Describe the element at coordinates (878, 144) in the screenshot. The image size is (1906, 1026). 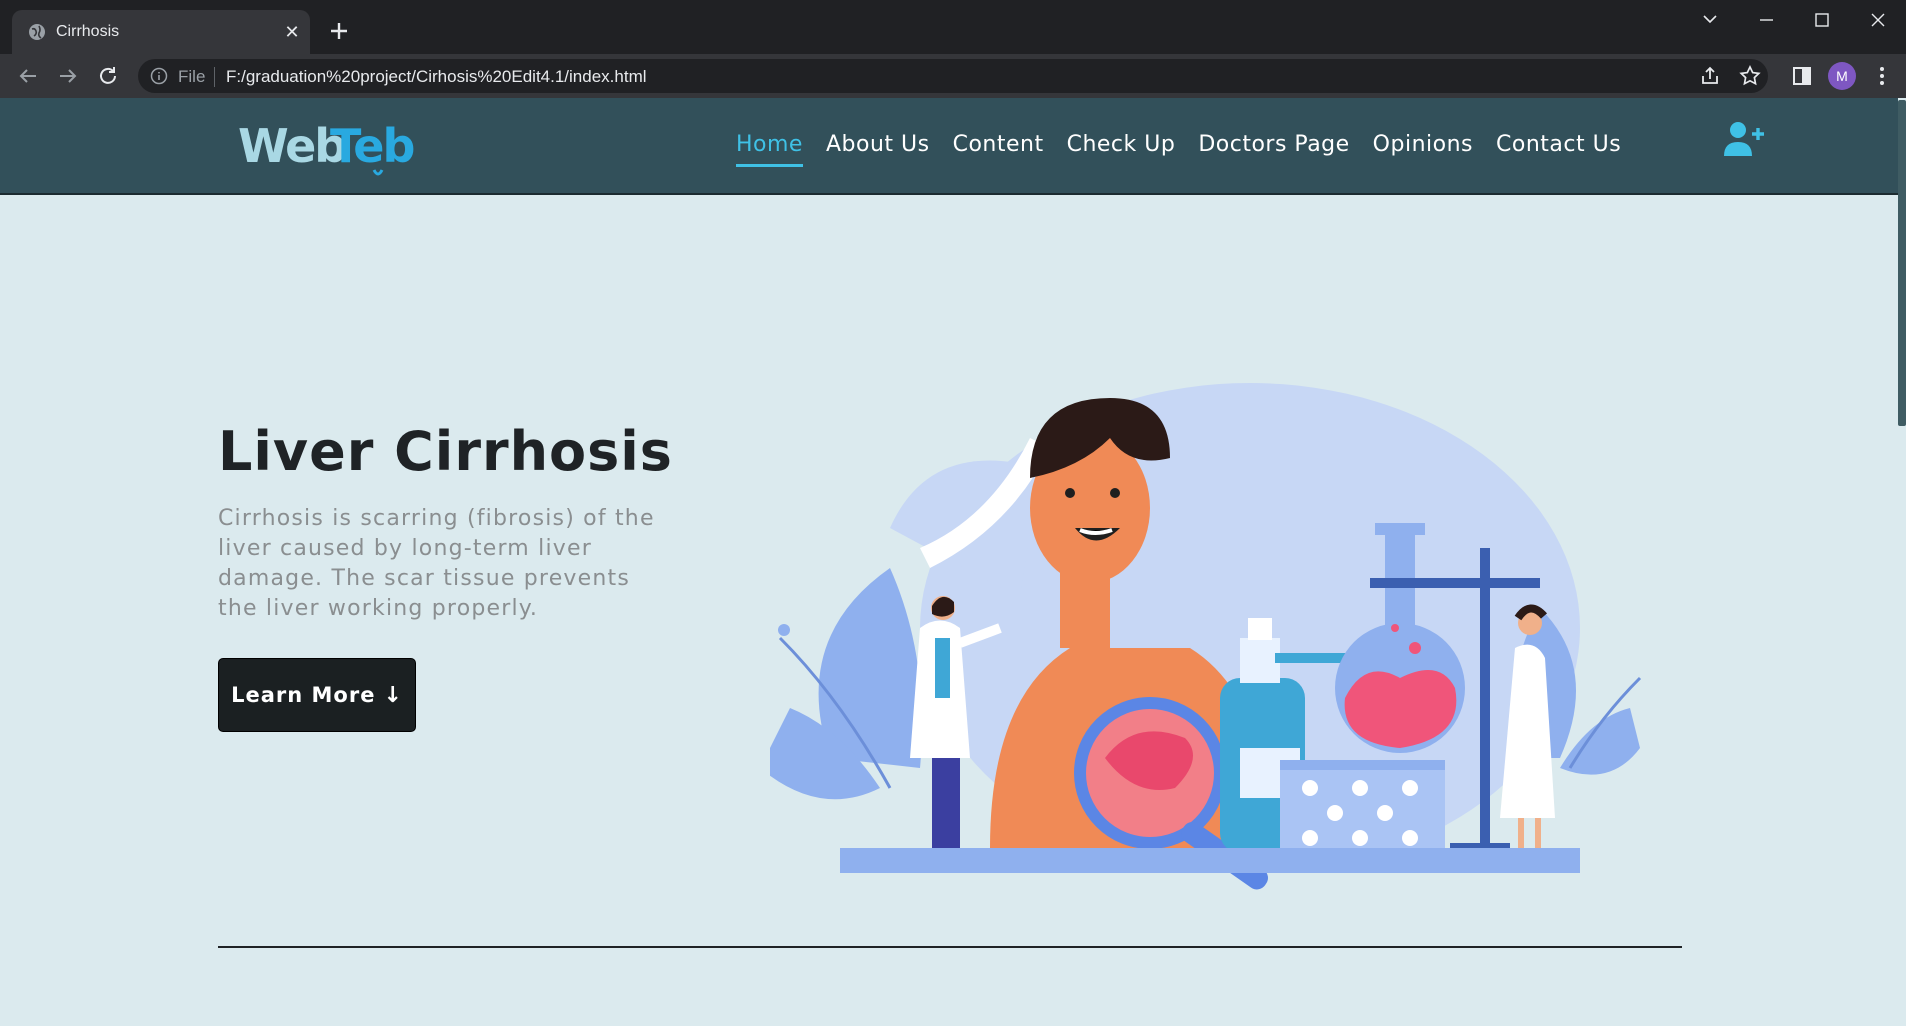
I see `nav-about-us: About Us` at that location.